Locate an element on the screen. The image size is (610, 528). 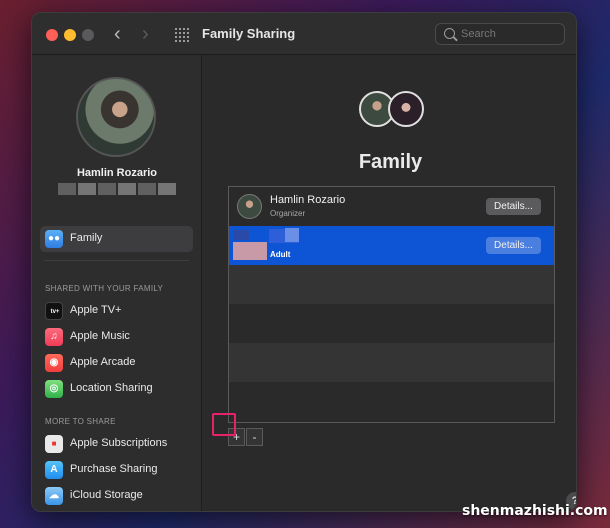
zoom-window-button is located at coordinates (88, 35).